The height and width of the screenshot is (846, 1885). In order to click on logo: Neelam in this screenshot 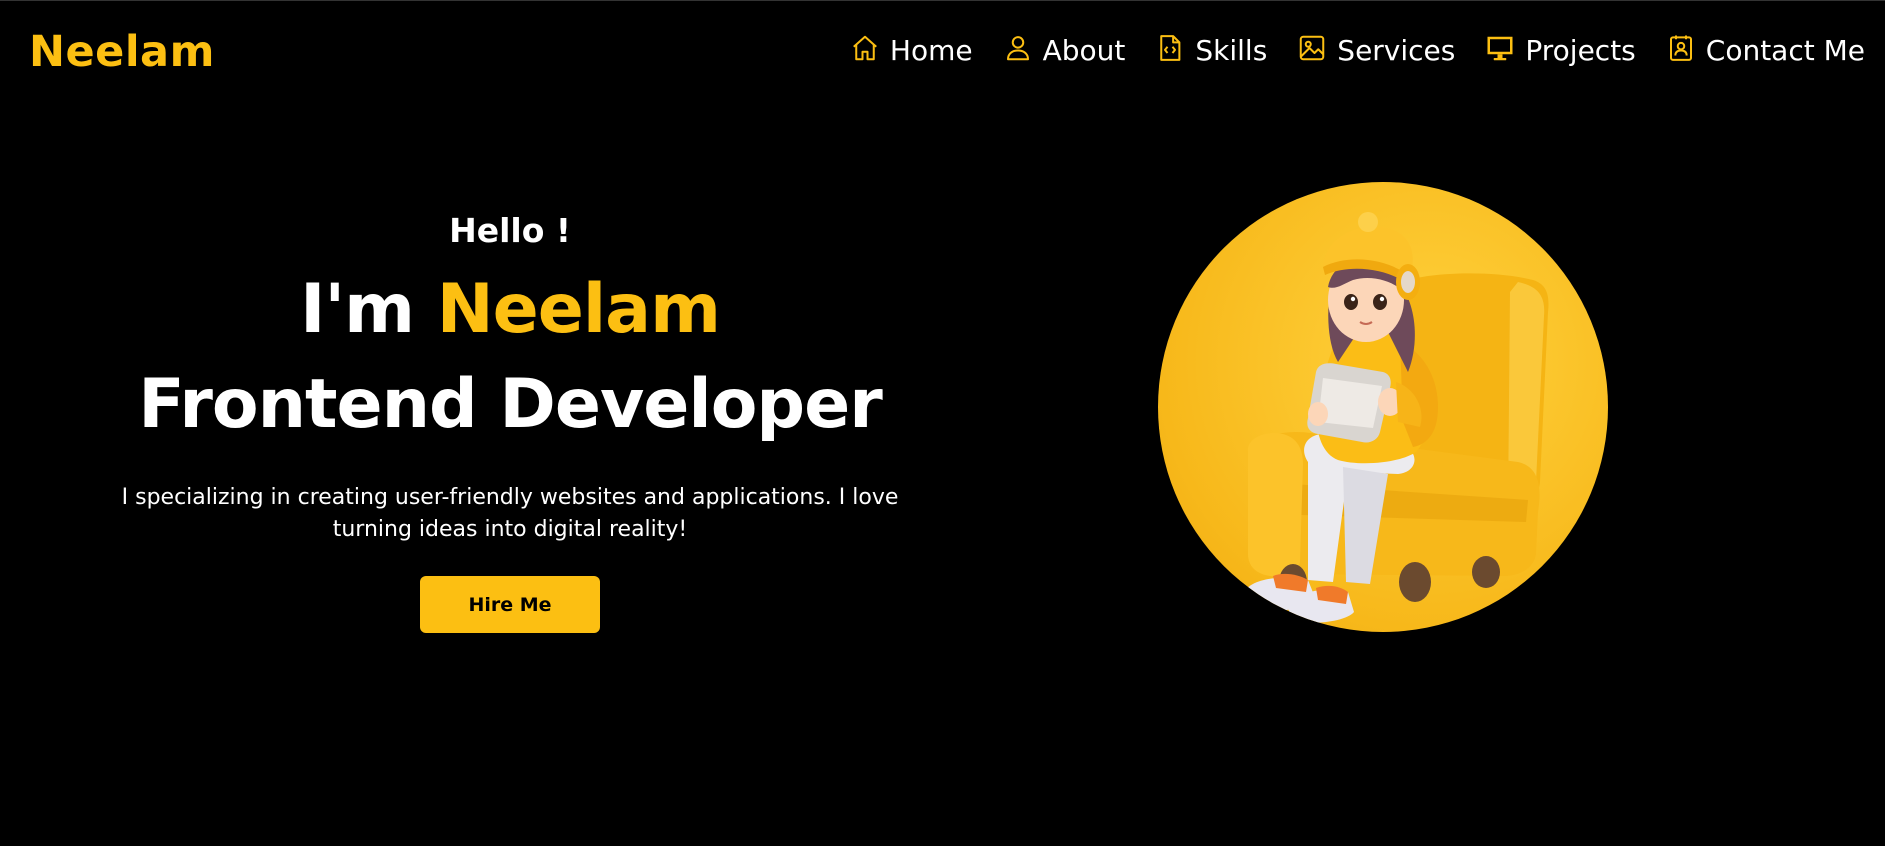, I will do `click(122, 52)`.